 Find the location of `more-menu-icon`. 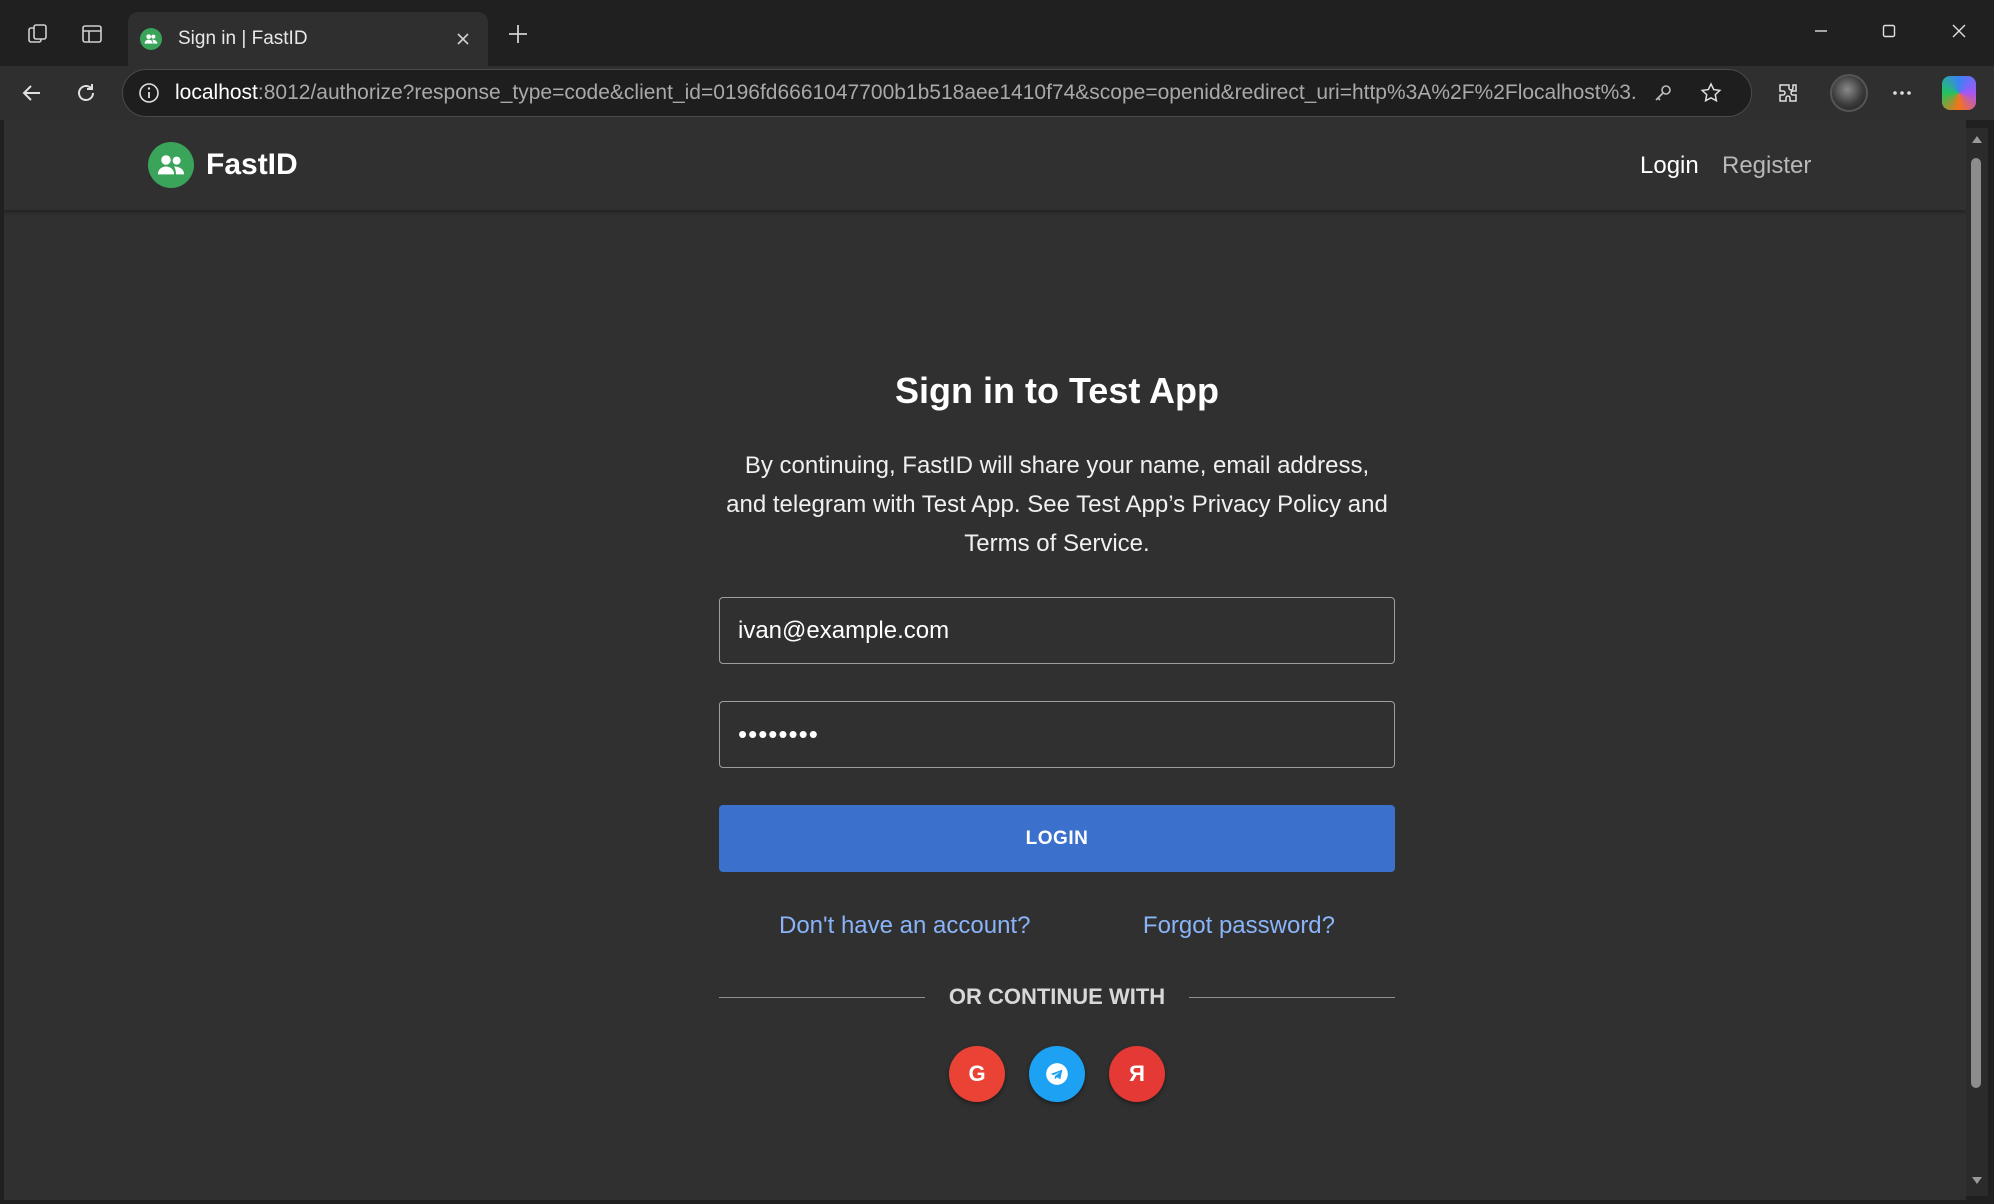

more-menu-icon is located at coordinates (1902, 93).